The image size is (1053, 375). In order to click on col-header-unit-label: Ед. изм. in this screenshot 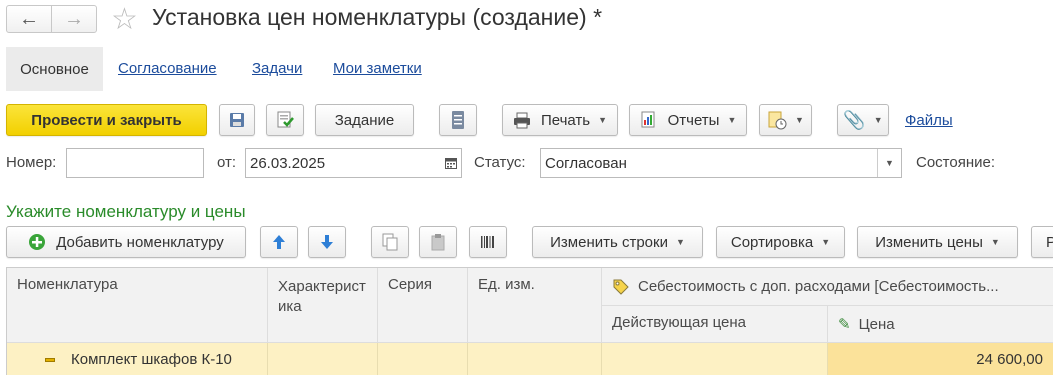, I will do `click(506, 284)`.